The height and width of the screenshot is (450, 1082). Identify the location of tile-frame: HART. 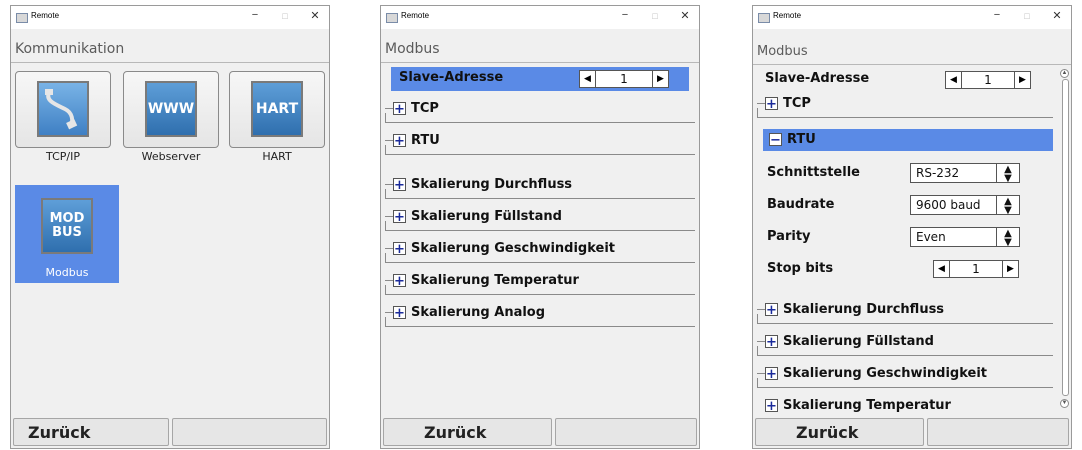
(277, 109).